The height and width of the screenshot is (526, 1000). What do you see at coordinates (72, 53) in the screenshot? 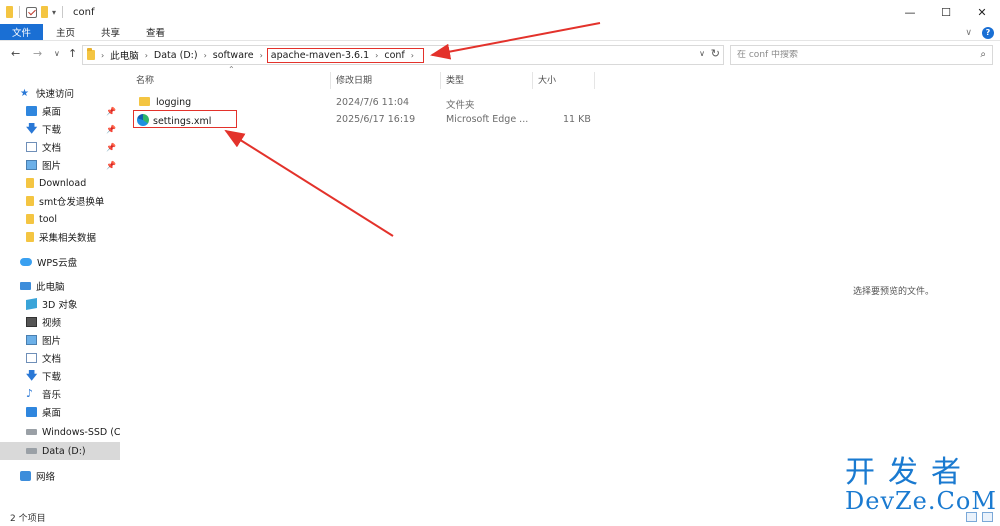
I see `up-button: ↑` at bounding box center [72, 53].